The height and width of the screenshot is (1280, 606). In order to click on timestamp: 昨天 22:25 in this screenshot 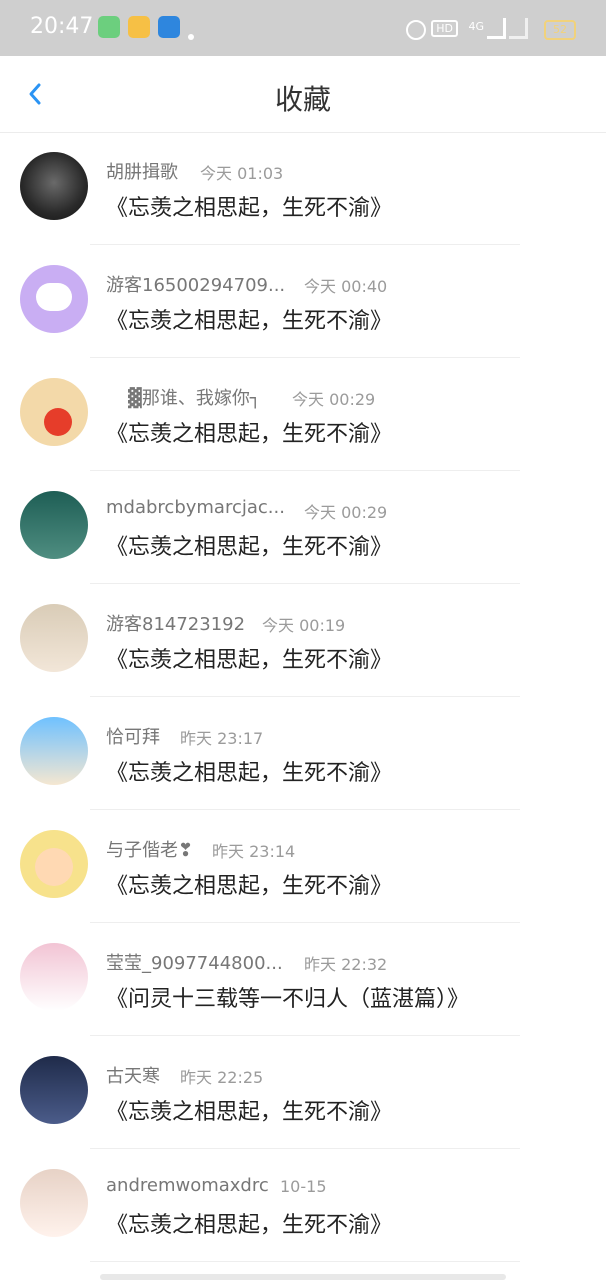, I will do `click(222, 1077)`.